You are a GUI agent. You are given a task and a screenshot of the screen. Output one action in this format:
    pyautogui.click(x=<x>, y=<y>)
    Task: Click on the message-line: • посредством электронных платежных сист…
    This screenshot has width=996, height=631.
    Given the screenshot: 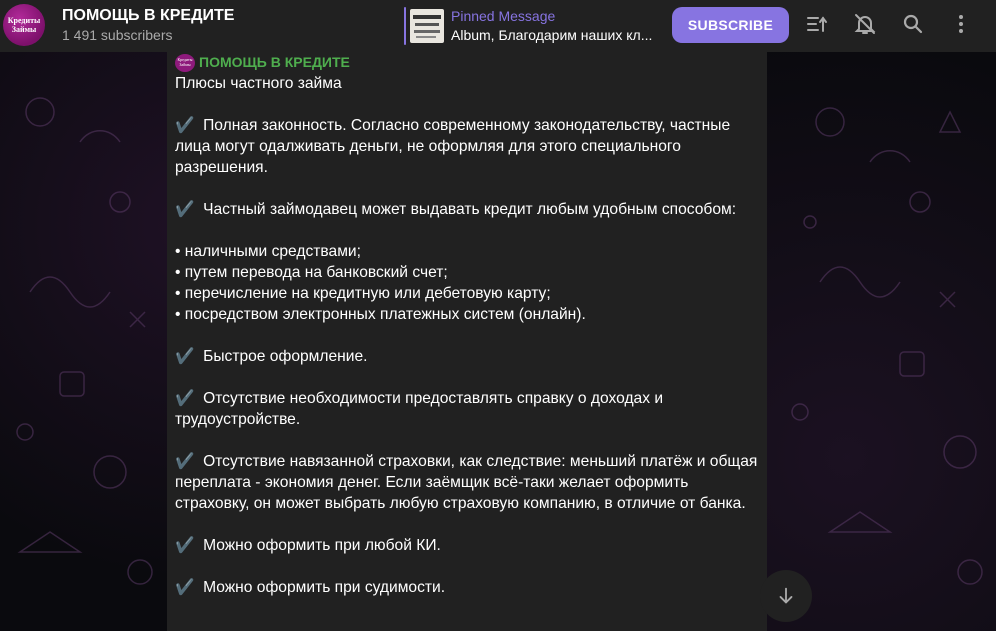 What is the action you would take?
    pyautogui.click(x=380, y=314)
    